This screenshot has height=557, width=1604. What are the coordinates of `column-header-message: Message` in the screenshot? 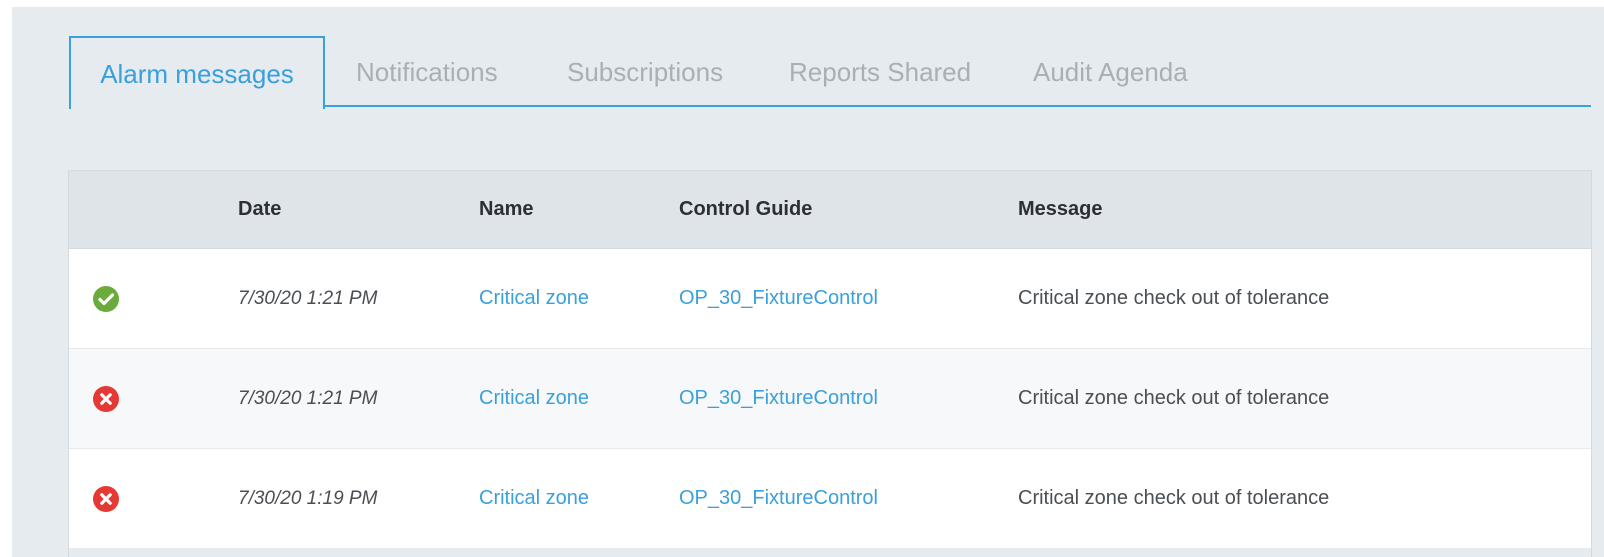 It's located at (1060, 209).